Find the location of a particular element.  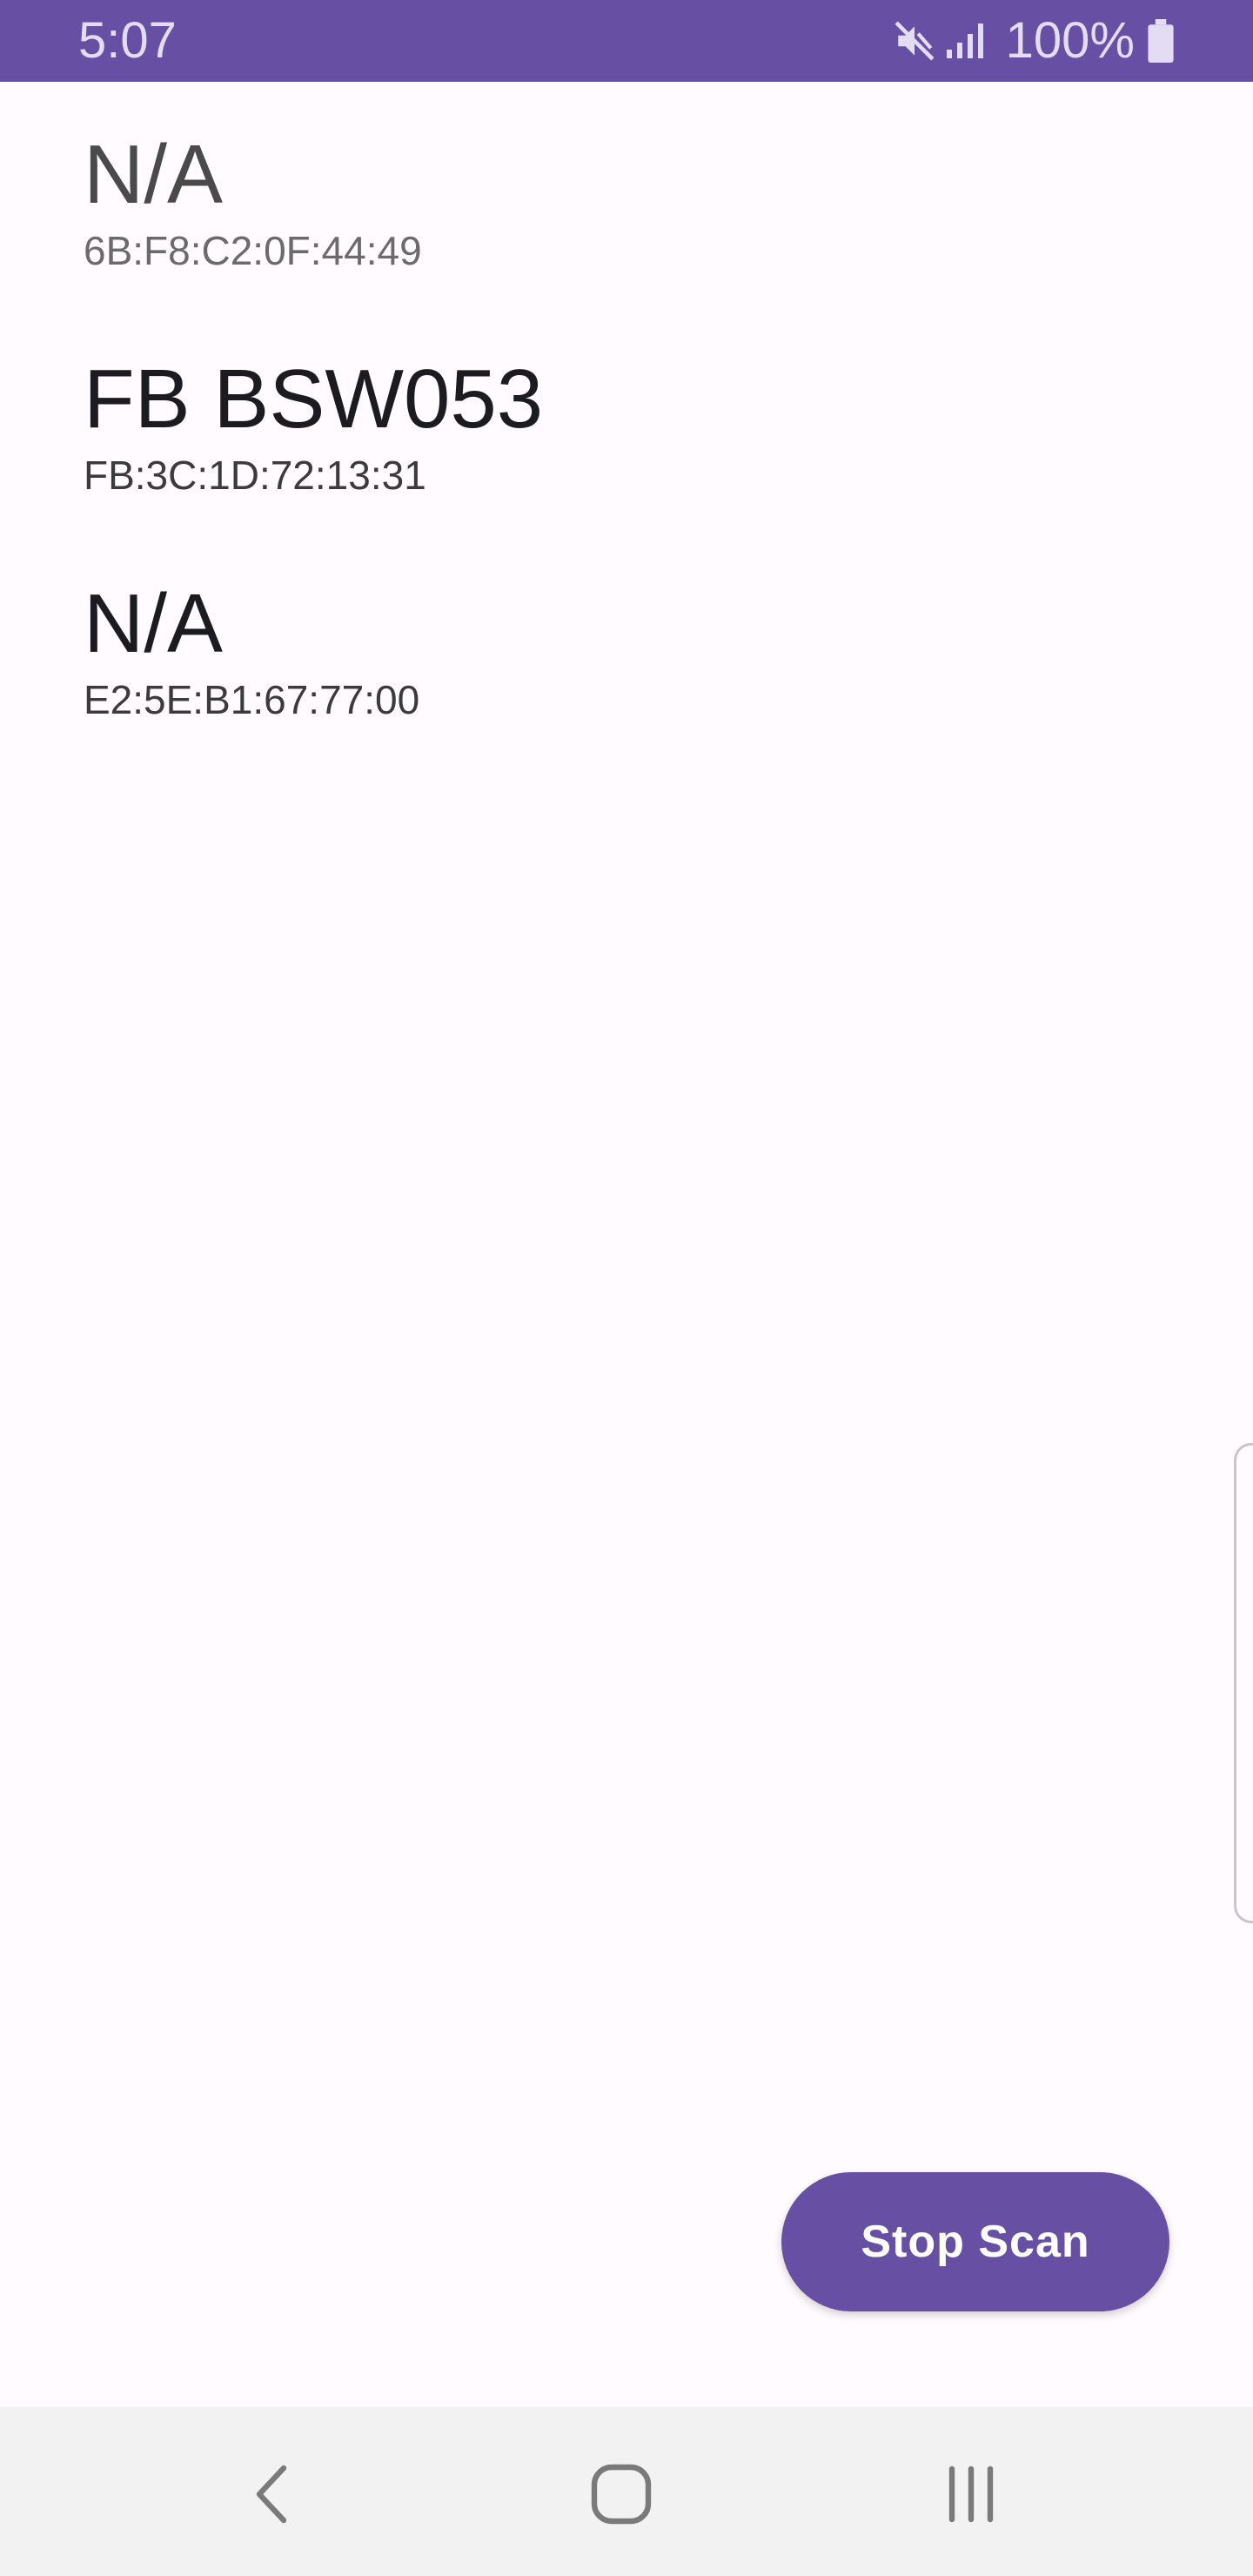

device-list-item: FB BSW053 FB:3C:1D:72:13:31 is located at coordinates (606, 426).